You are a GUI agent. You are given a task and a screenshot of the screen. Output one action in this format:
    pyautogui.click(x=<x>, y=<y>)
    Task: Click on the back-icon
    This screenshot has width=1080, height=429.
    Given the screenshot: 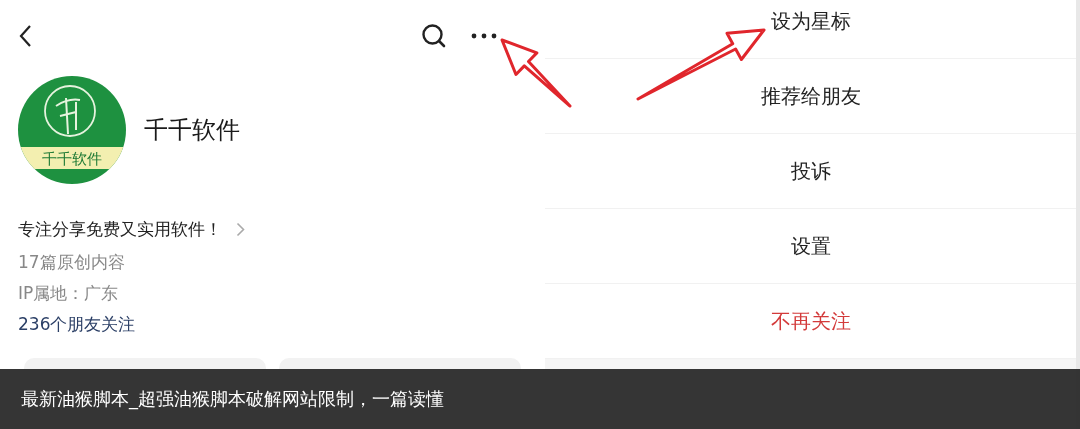 What is the action you would take?
    pyautogui.click(x=25, y=36)
    